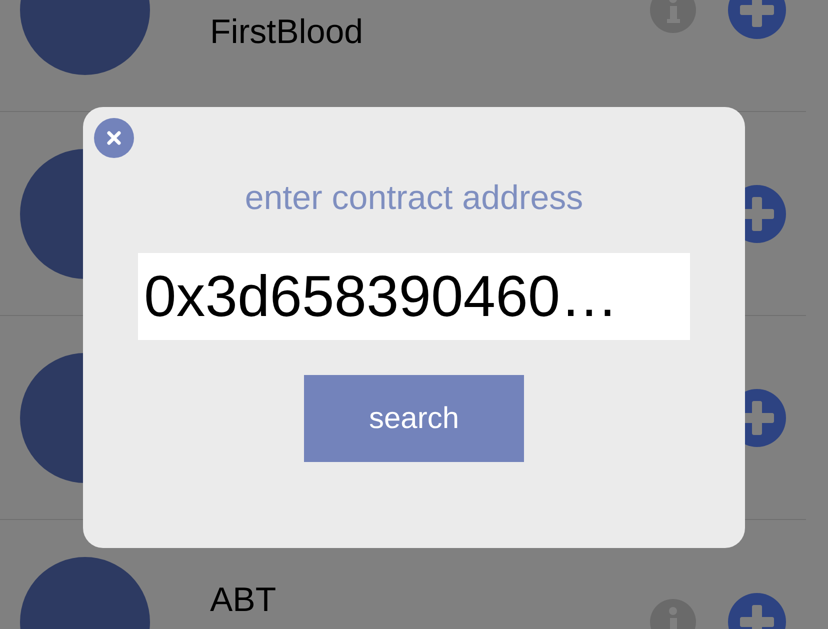 This screenshot has height=629, width=828. I want to click on close-icon, so click(114, 138).